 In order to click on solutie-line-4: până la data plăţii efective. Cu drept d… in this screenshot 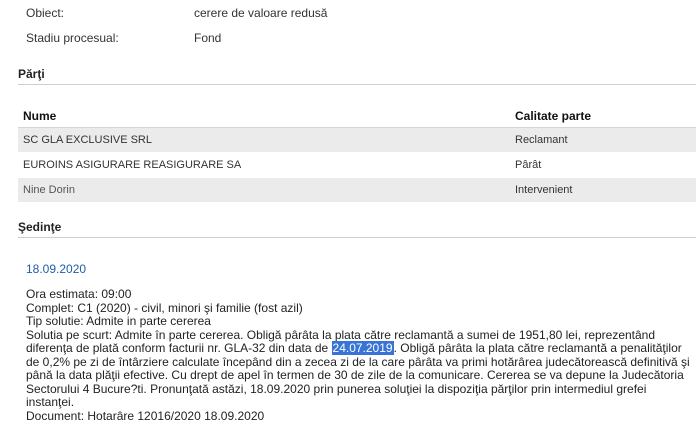, I will do `click(355, 375)`.